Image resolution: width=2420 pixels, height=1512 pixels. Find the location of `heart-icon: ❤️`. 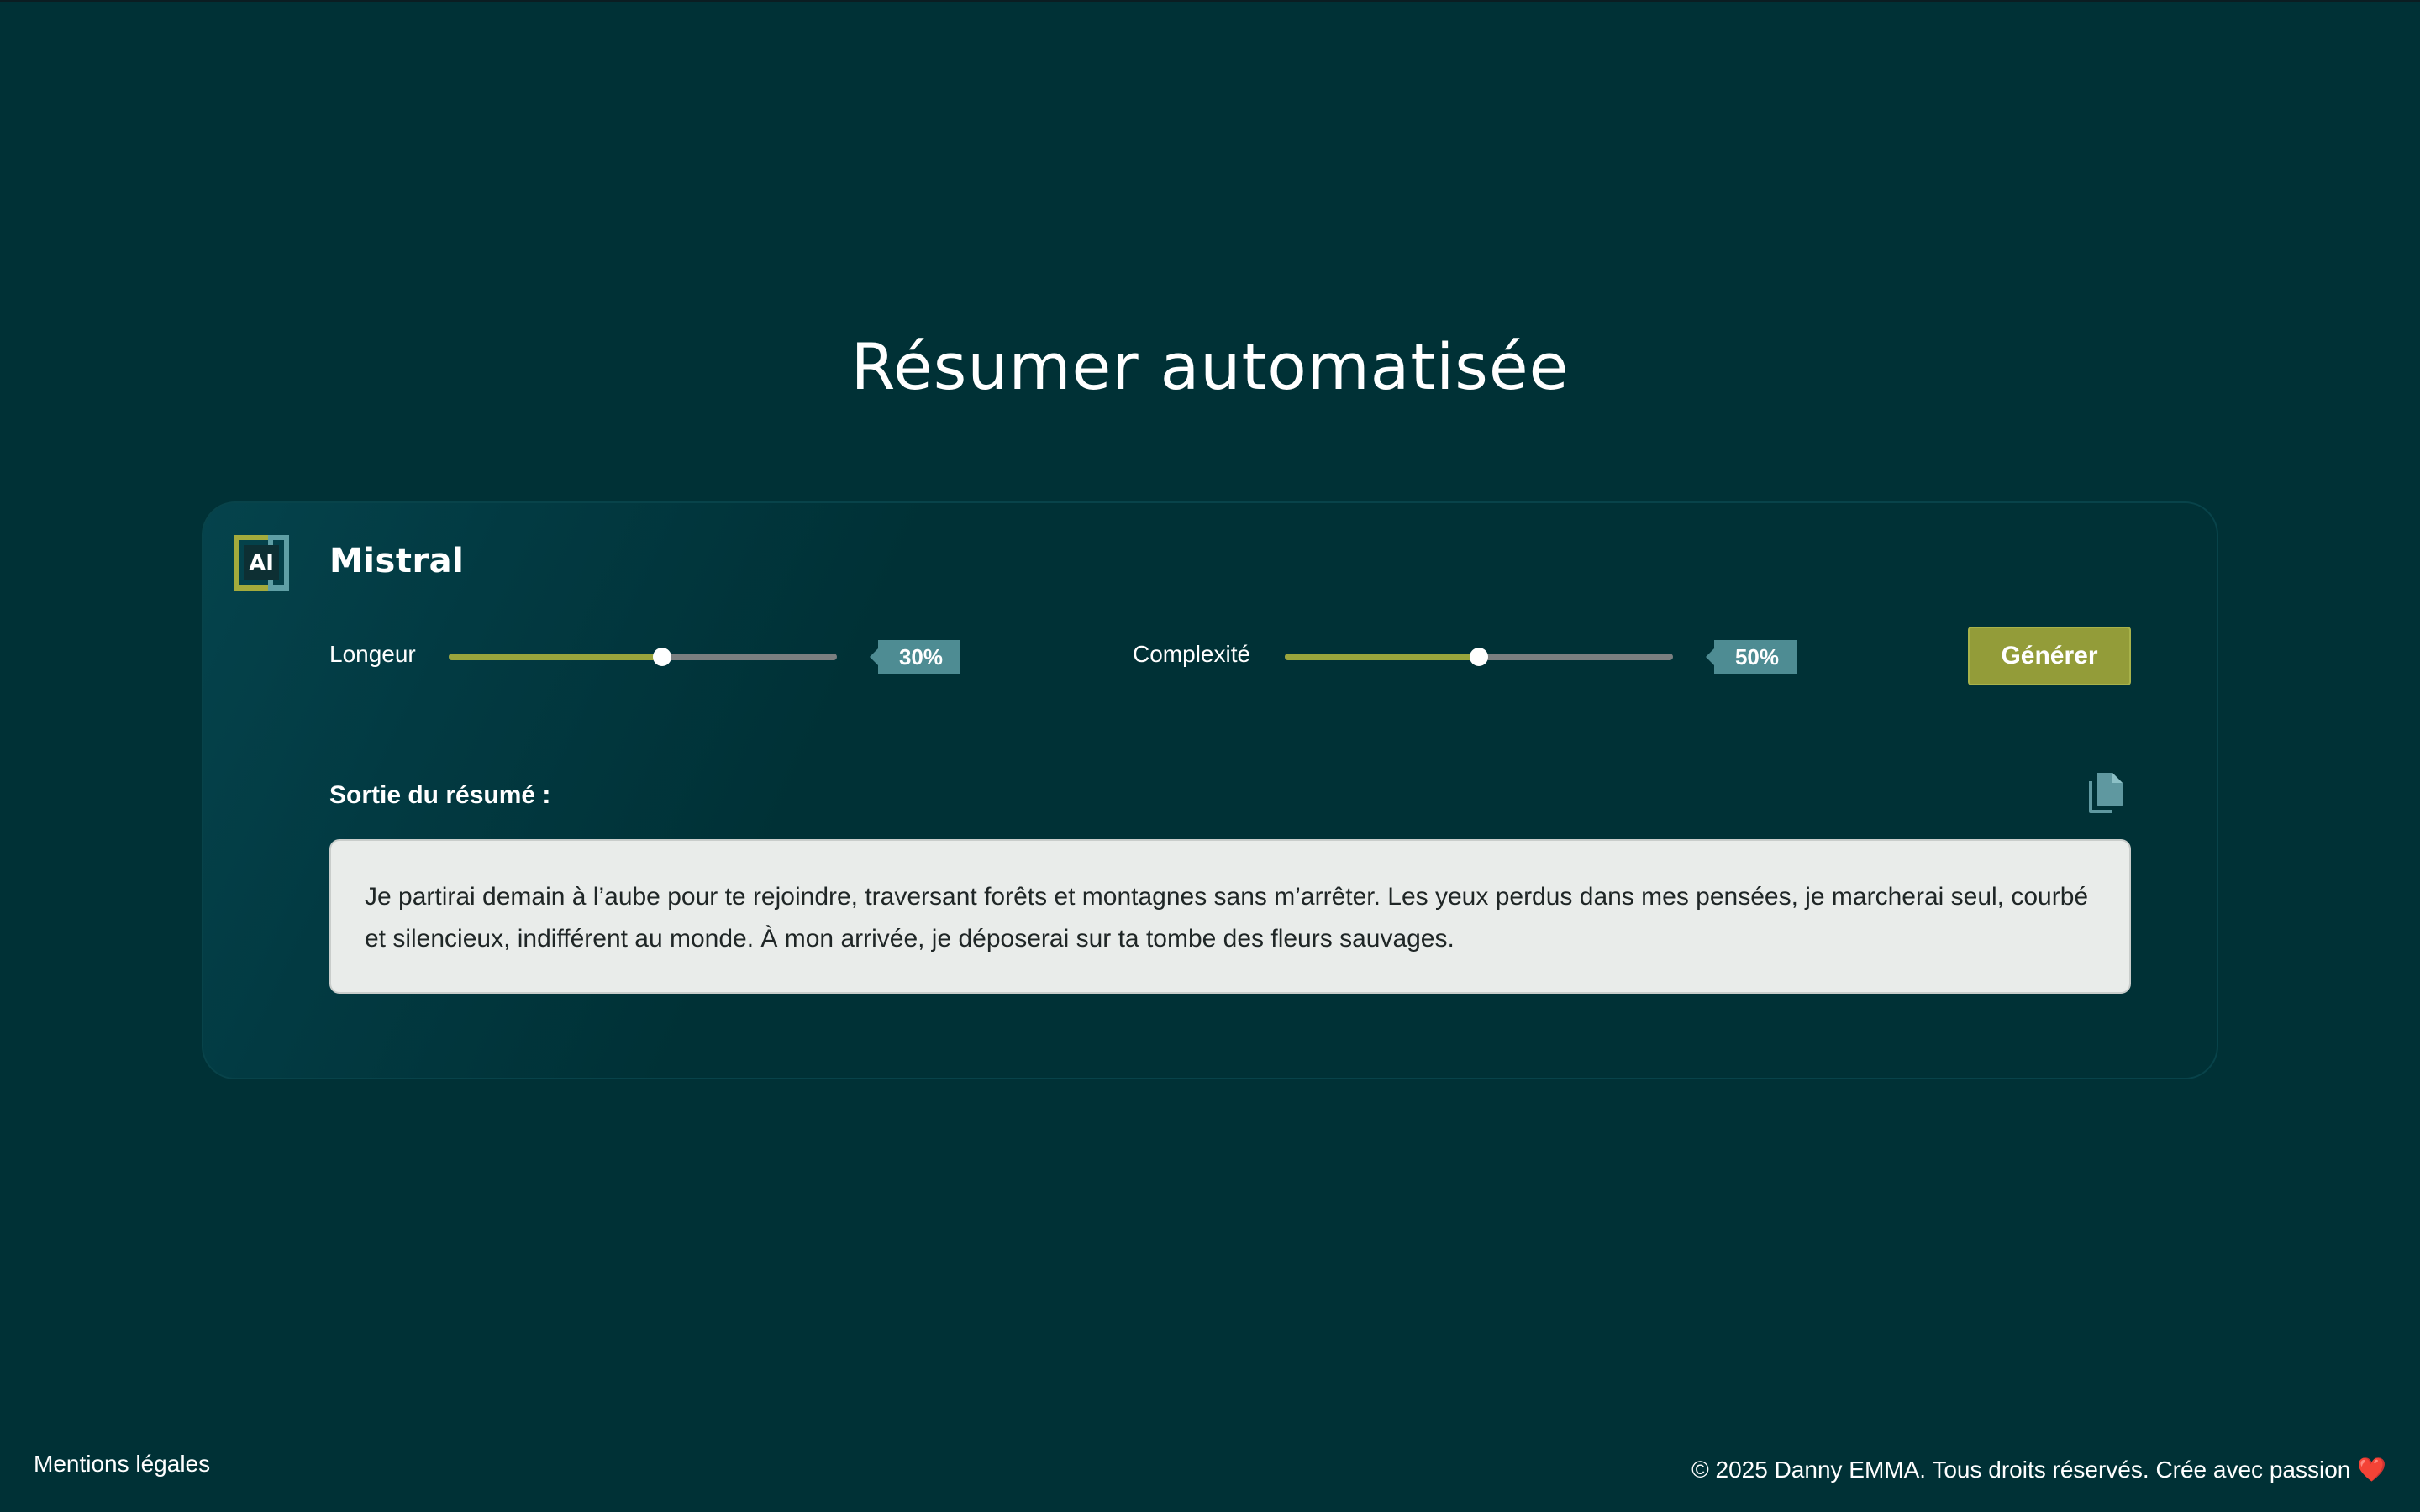

heart-icon: ❤️ is located at coordinates (2371, 1470).